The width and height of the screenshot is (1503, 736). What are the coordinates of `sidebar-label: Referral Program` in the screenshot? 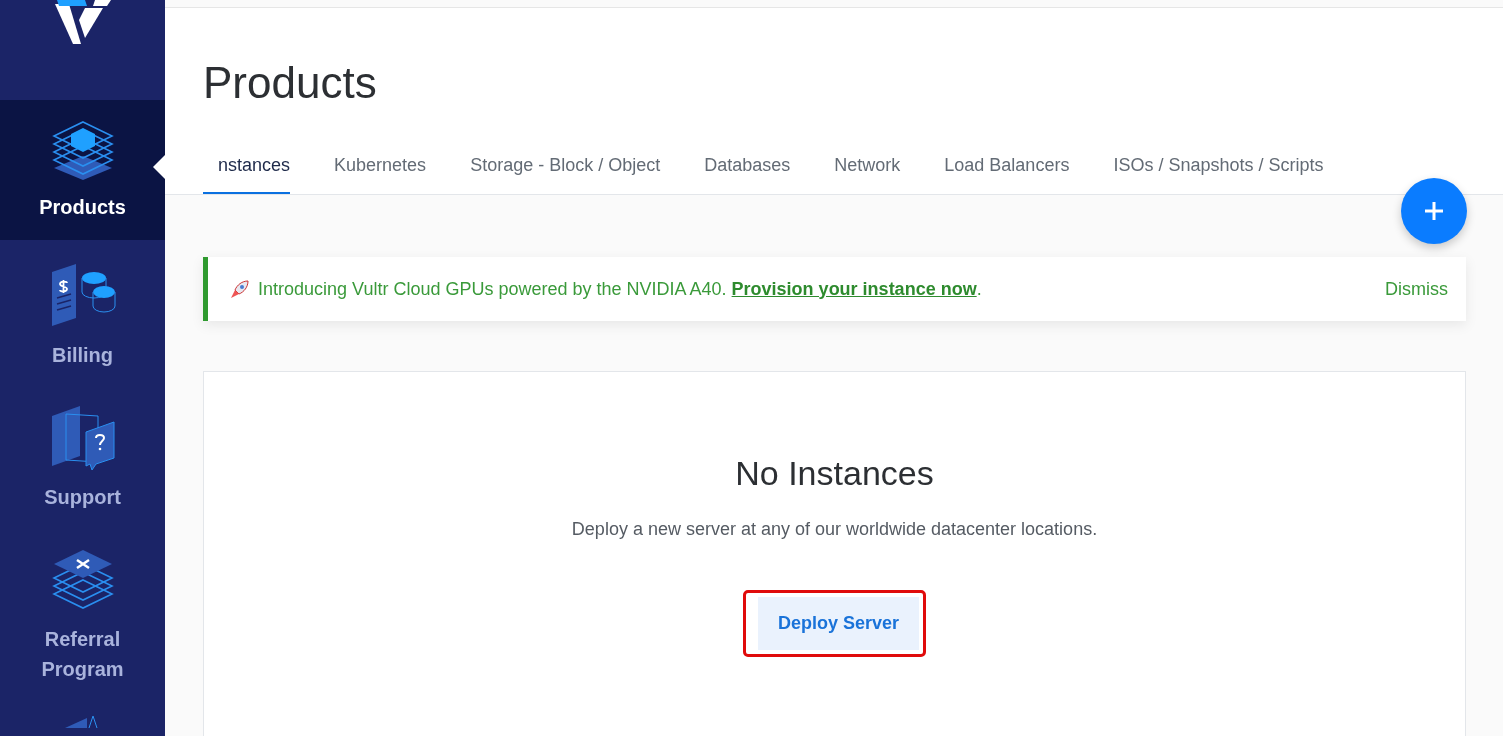 It's located at (82, 654).